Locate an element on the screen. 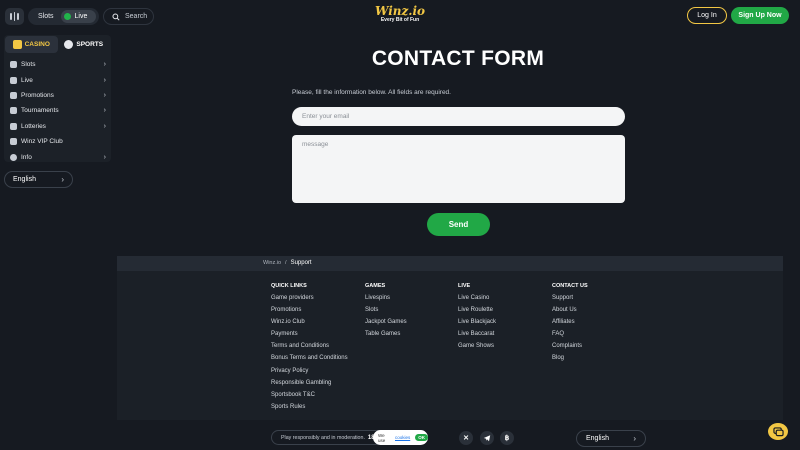 The image size is (800, 450). sidebar-item-label: Tournaments is located at coordinates (40, 111).